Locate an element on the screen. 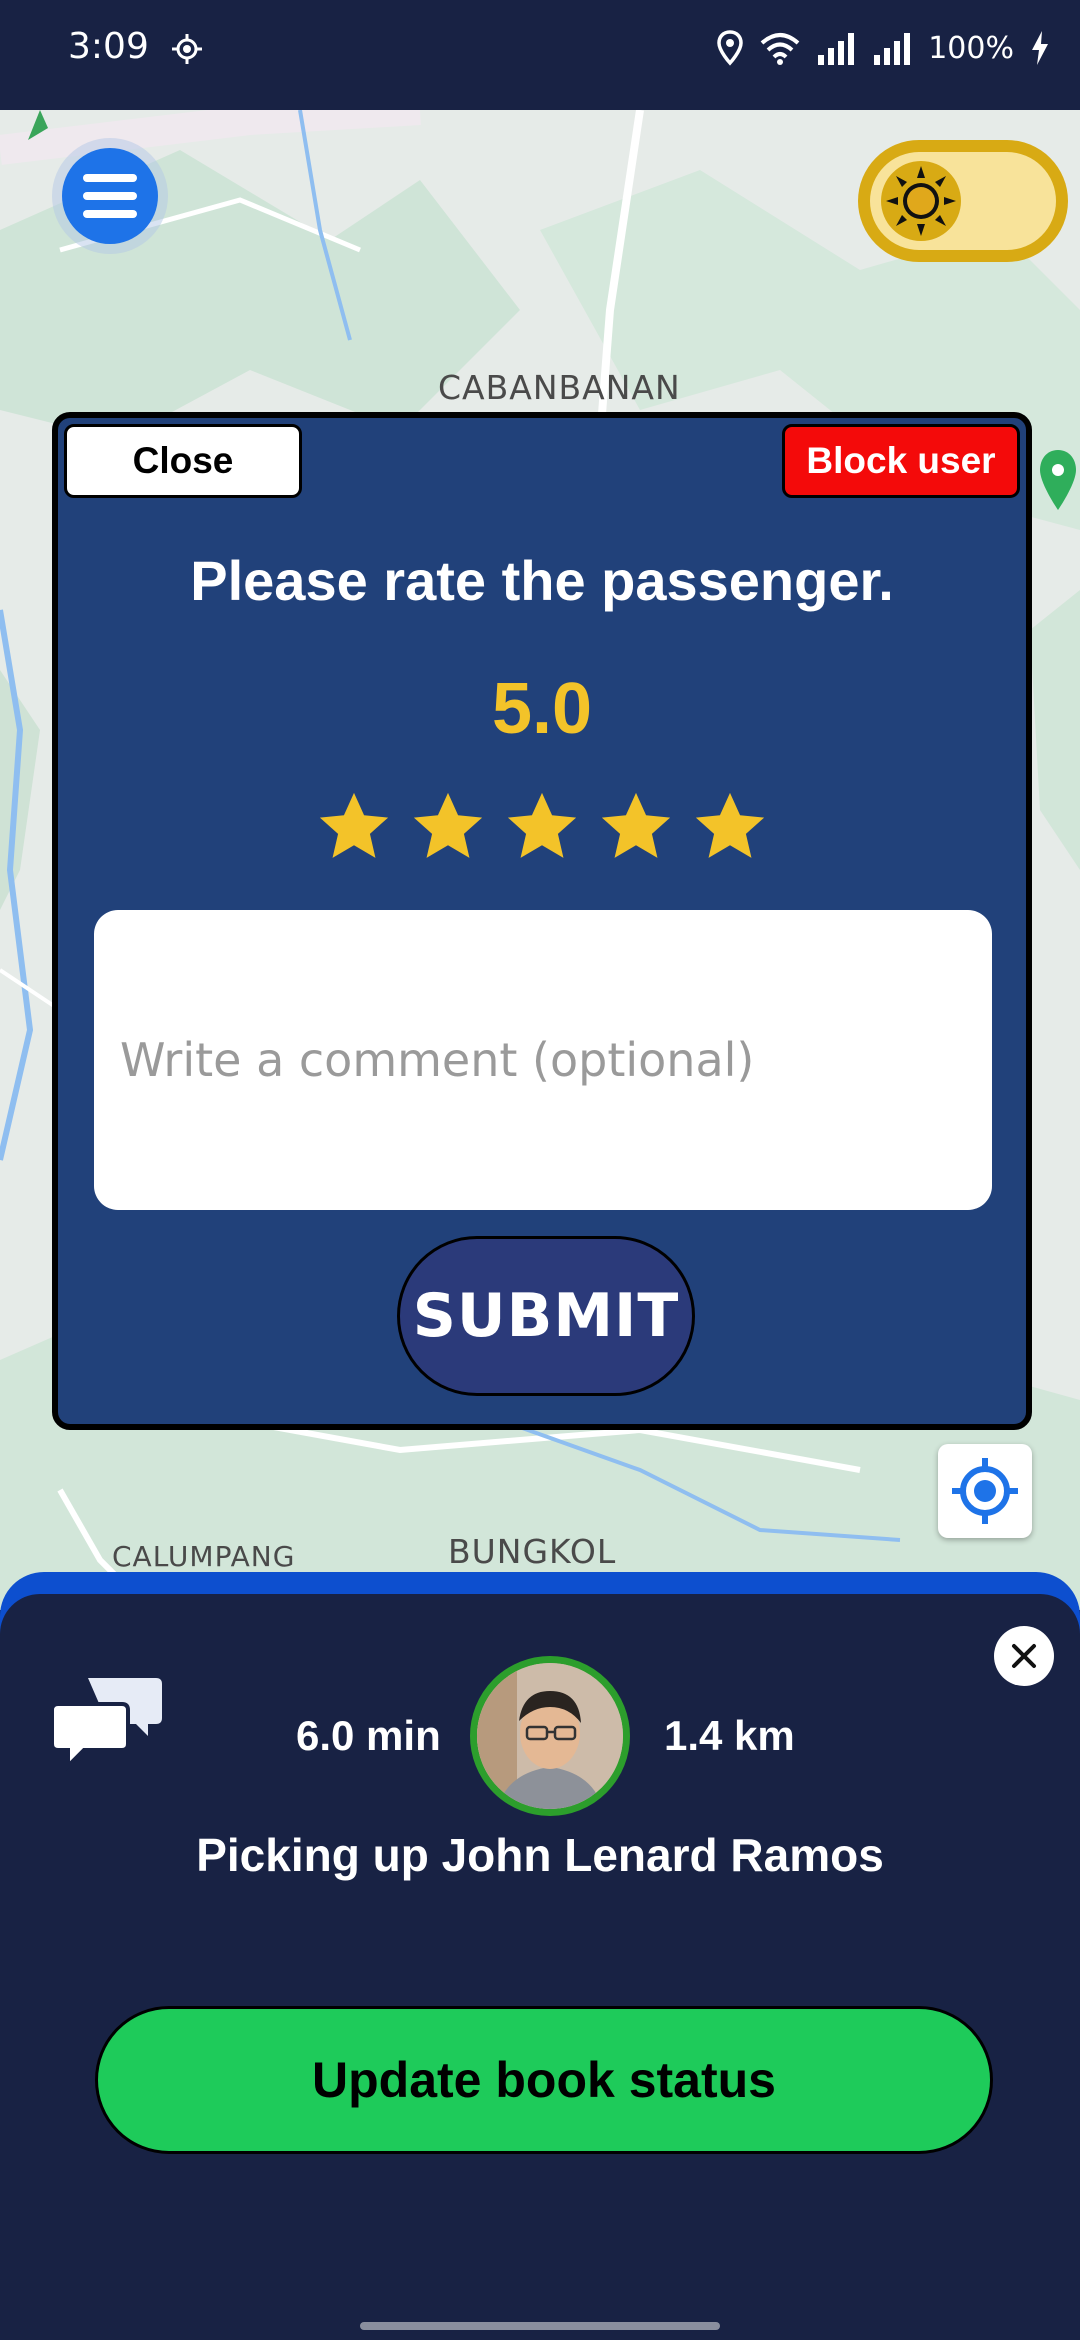 The image size is (1080, 2340). comment-input is located at coordinates (543, 1060).